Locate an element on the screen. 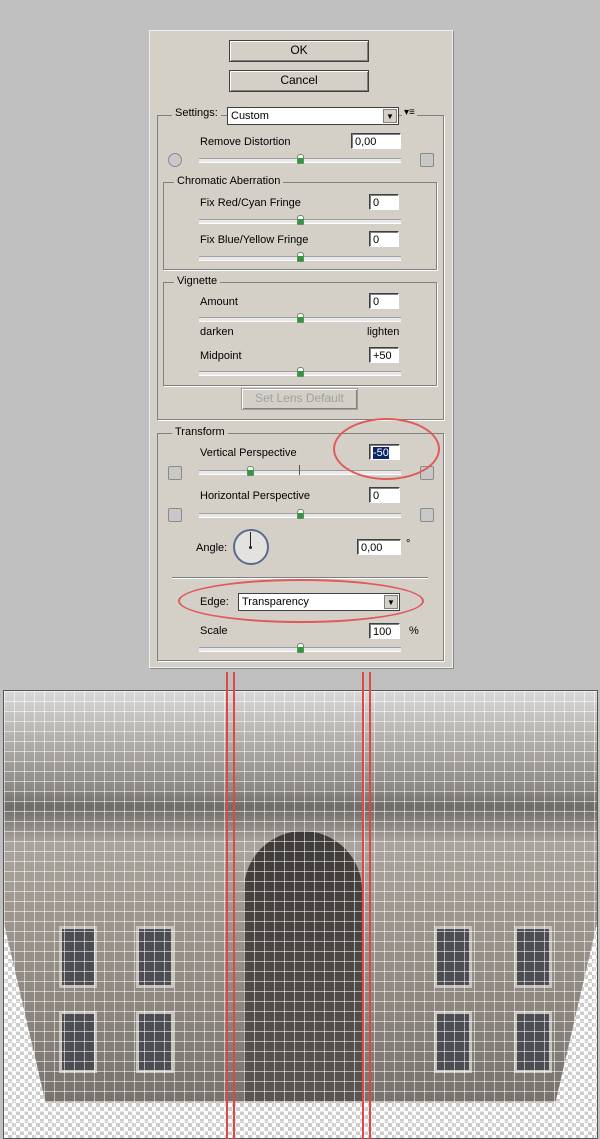 The height and width of the screenshot is (1139, 600). remove-distortion-input: 0,00 is located at coordinates (376, 141).